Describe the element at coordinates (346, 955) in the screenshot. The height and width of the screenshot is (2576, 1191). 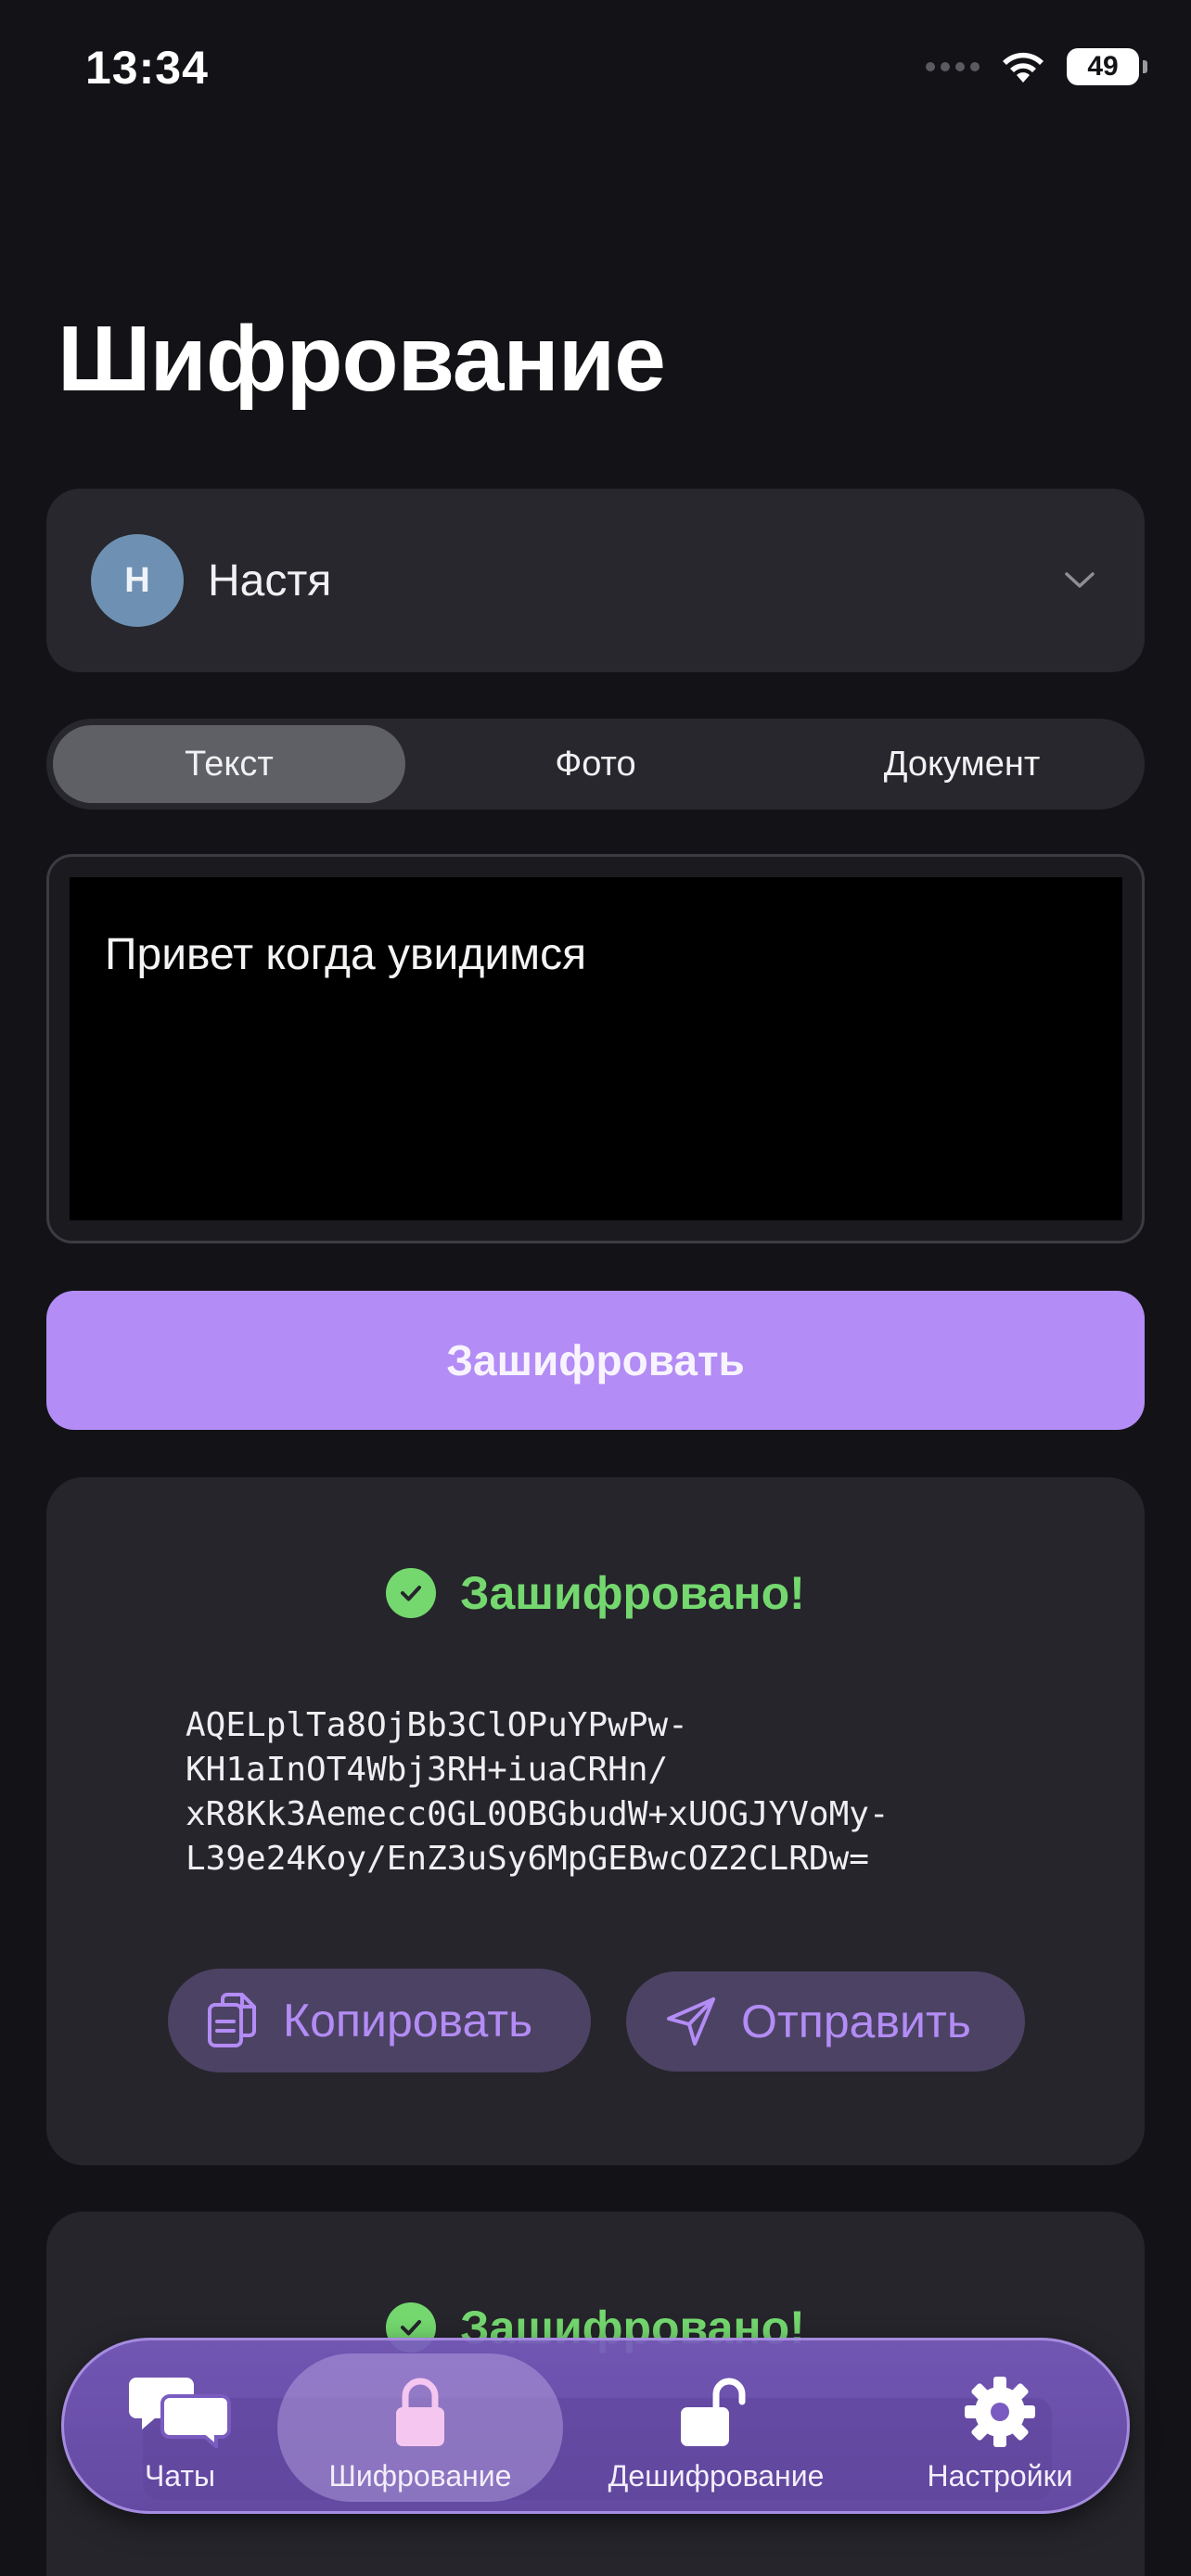
I see `message-input-value: Привет когда увидимся` at that location.